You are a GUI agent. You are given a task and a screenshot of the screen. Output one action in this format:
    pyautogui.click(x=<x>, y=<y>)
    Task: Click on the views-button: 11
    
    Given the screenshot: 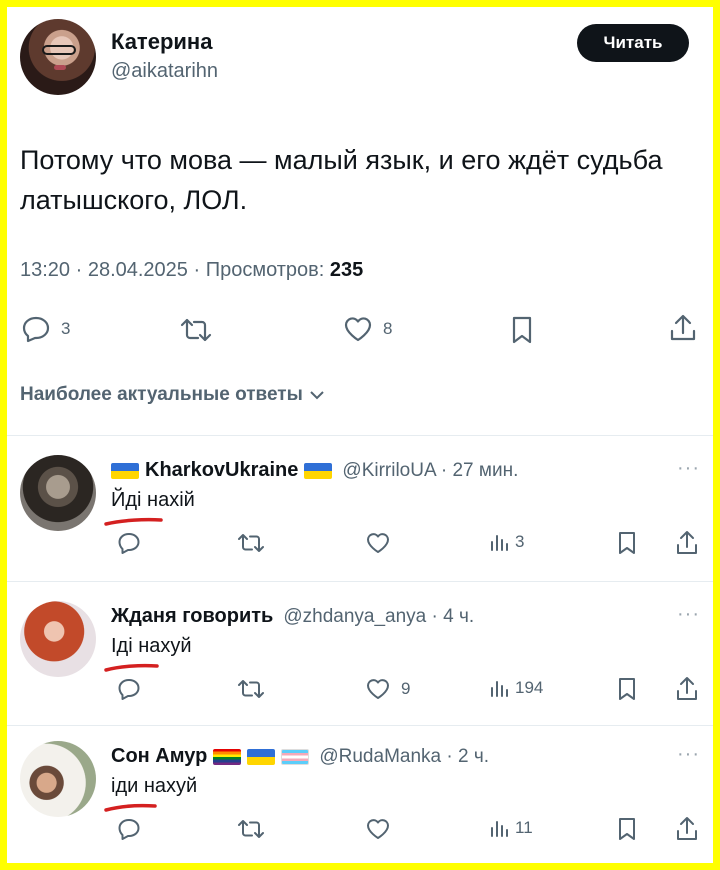 What is the action you would take?
    pyautogui.click(x=511, y=828)
    